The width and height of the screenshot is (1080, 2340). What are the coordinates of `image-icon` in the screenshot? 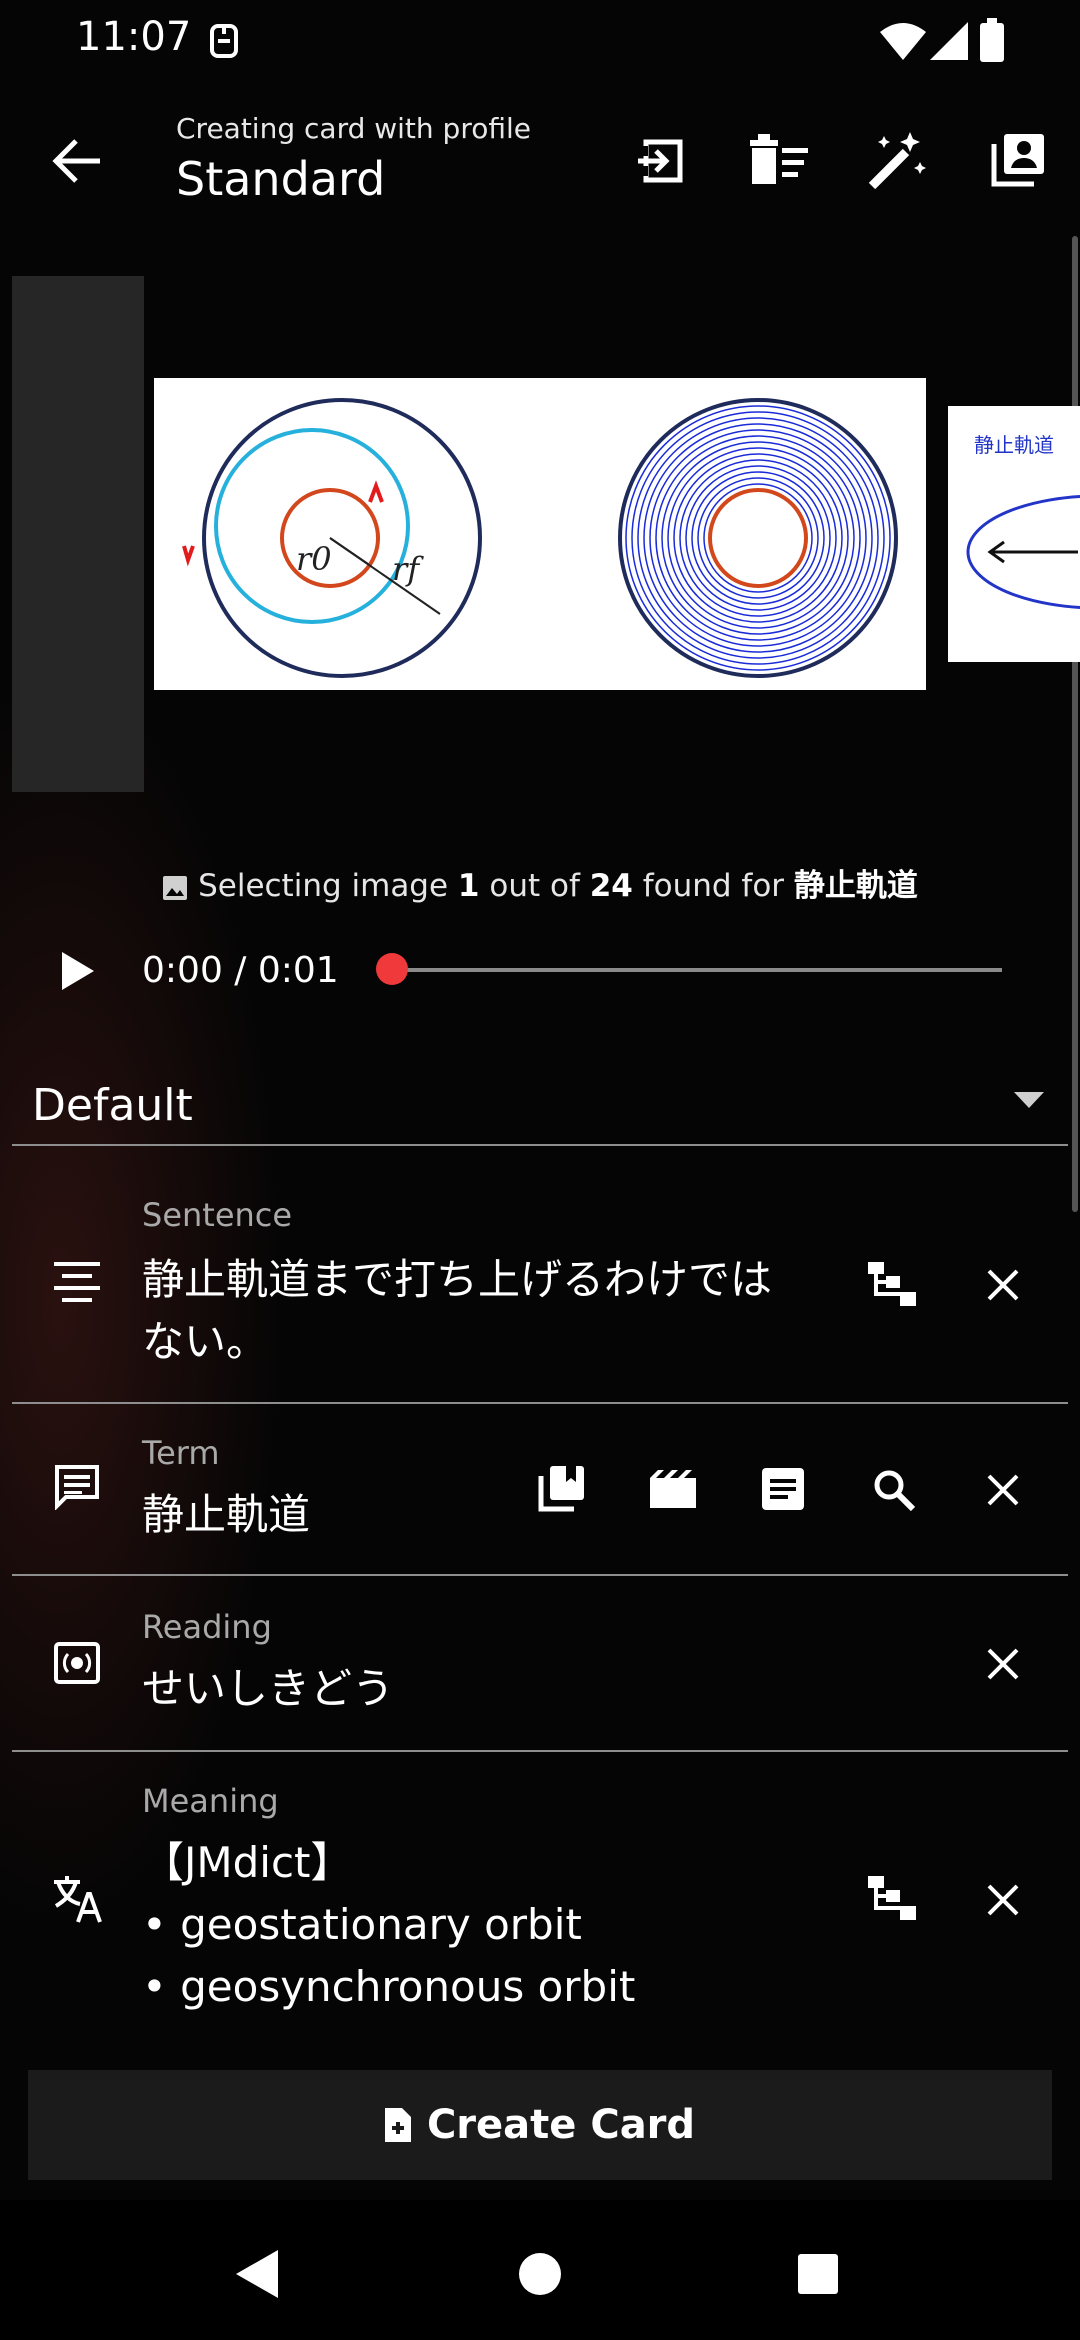 It's located at (175, 888).